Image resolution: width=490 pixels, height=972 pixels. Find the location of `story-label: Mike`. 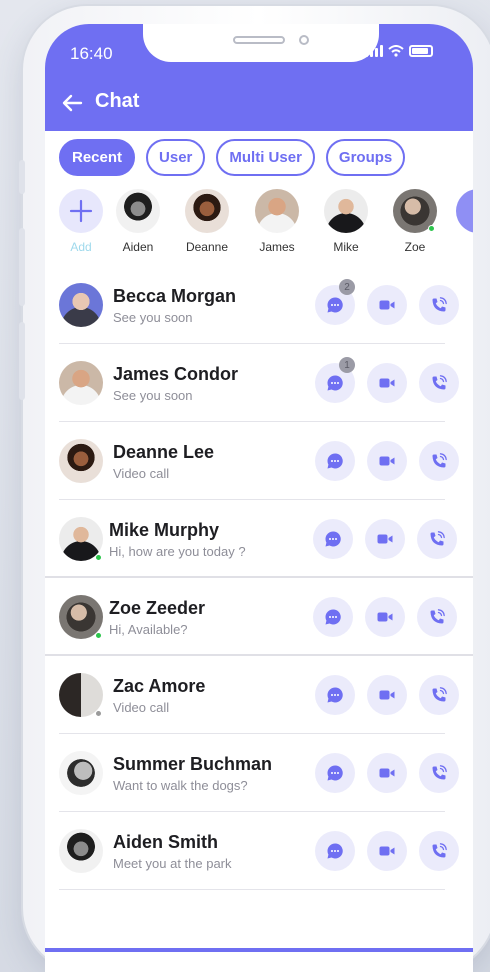

story-label: Mike is located at coordinates (346, 247).